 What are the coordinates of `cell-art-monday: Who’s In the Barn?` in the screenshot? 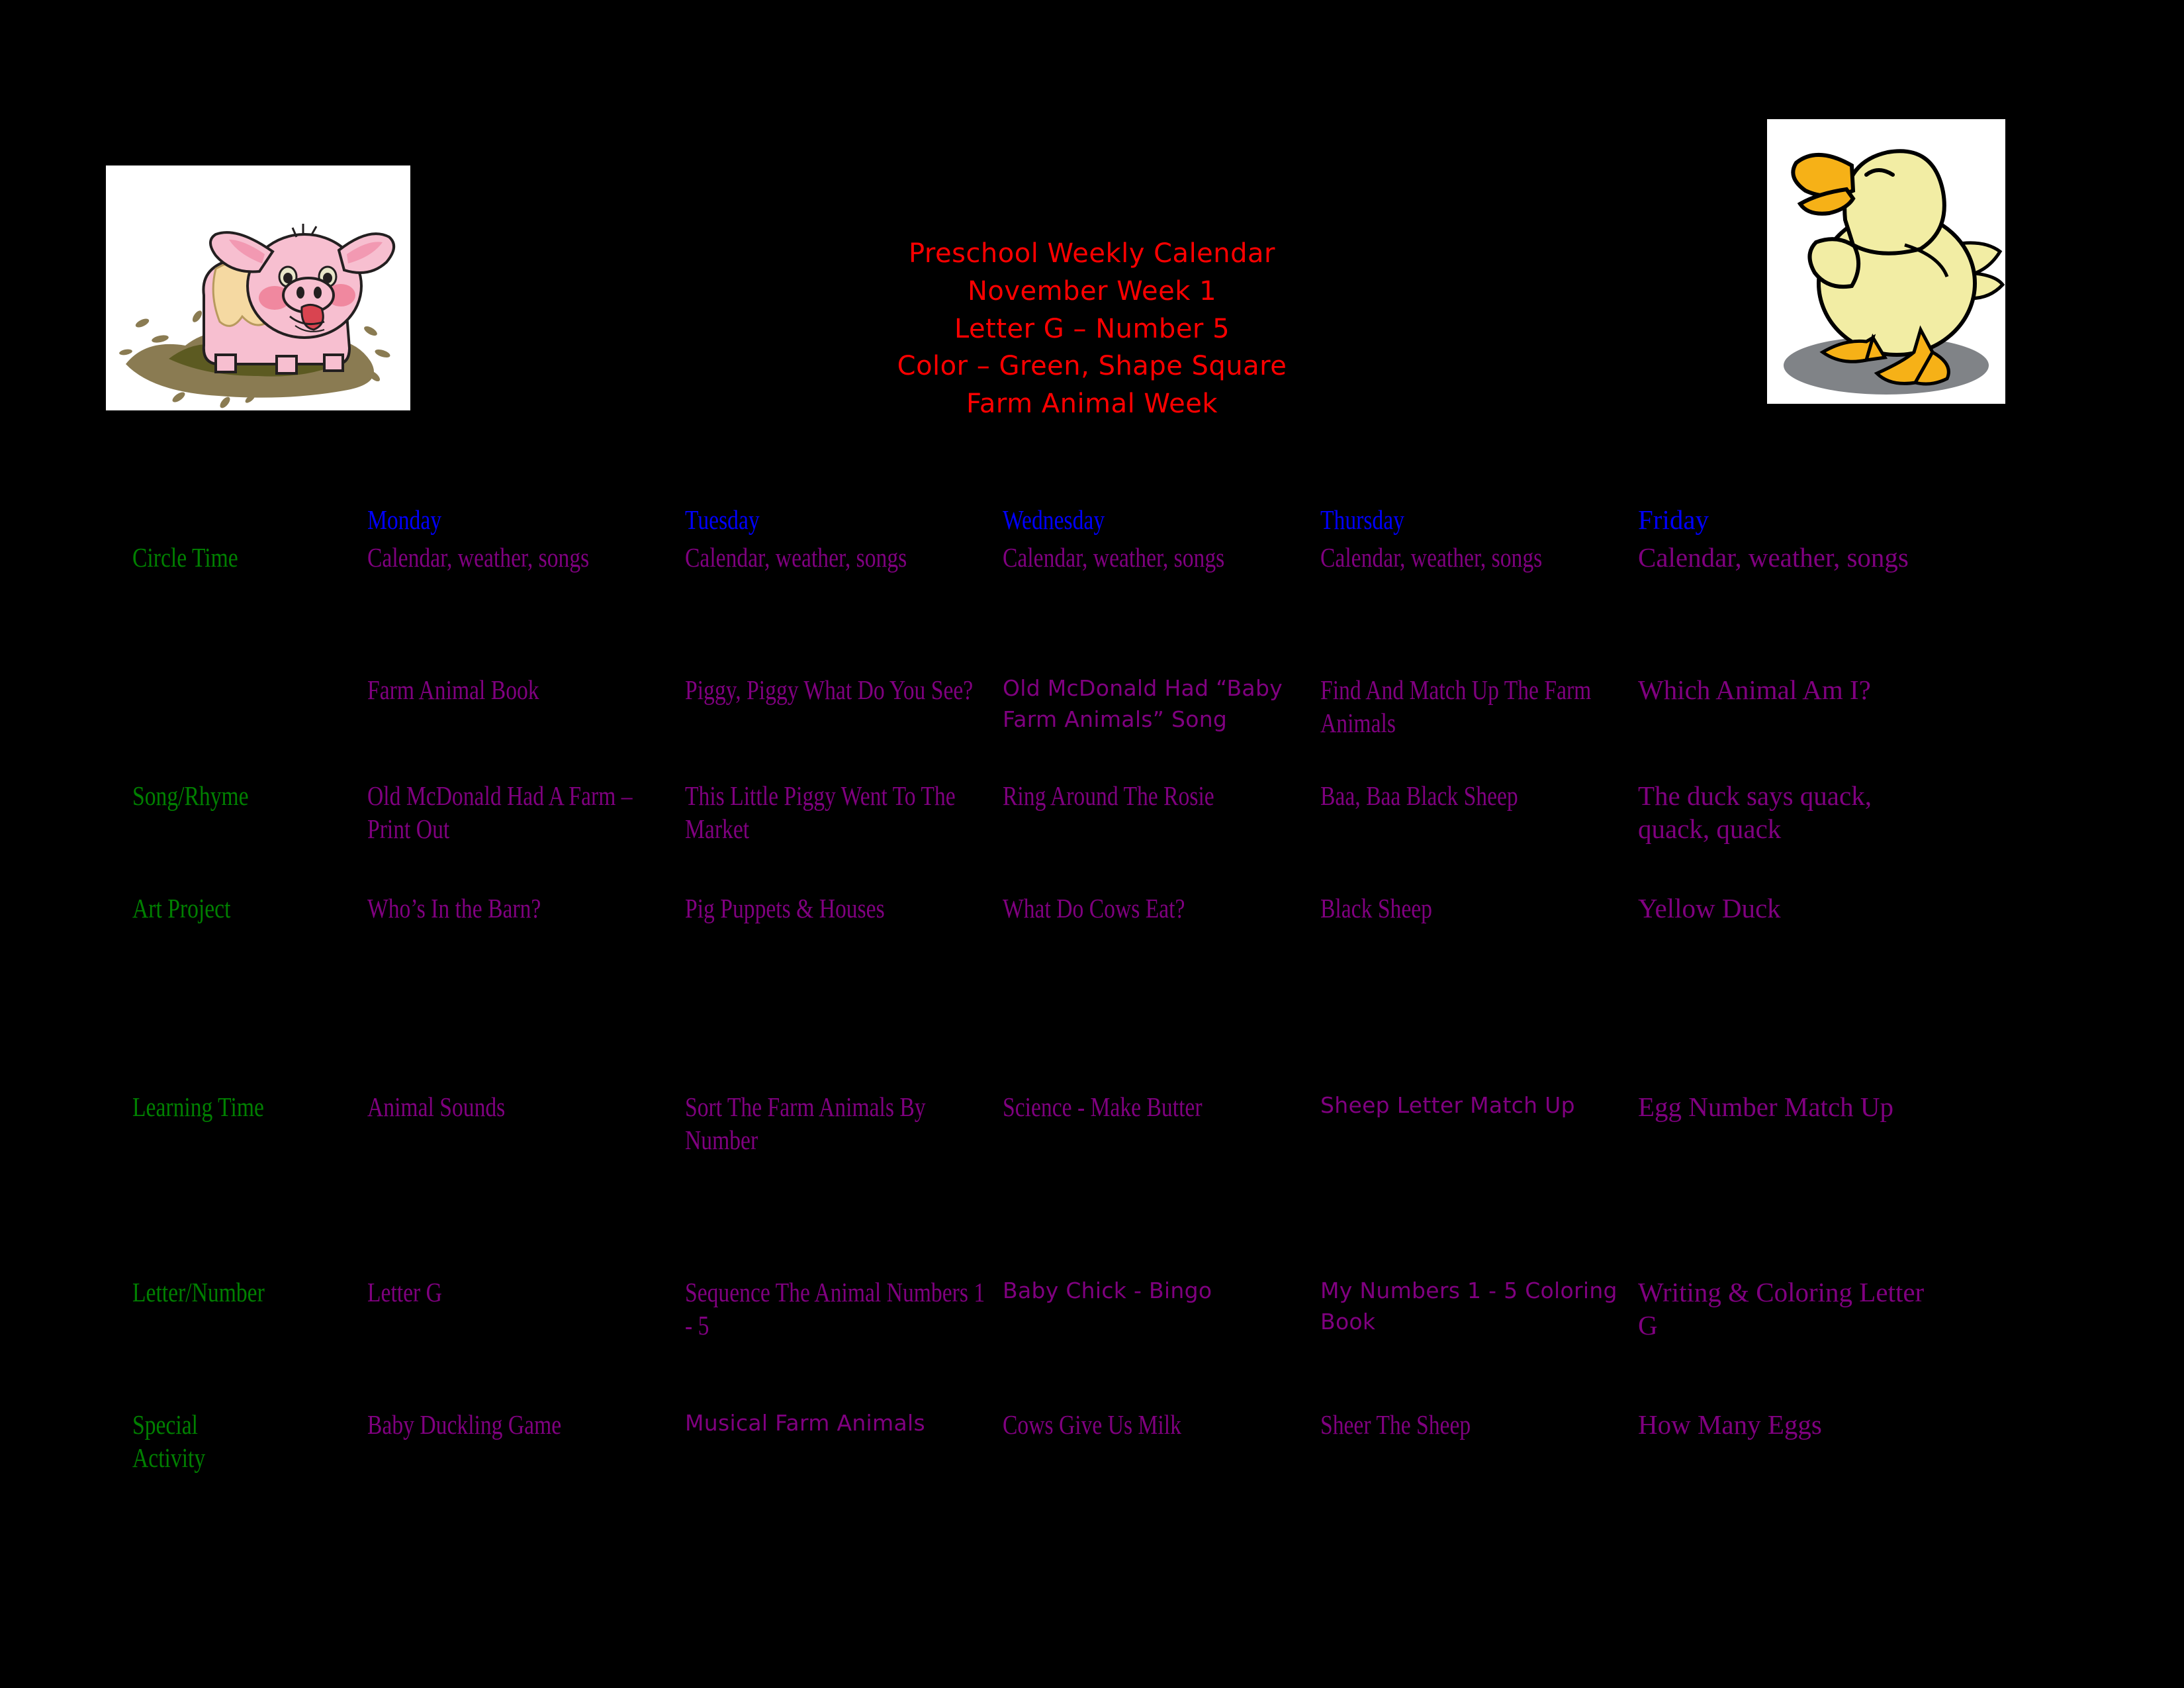 It's located at (526, 908).